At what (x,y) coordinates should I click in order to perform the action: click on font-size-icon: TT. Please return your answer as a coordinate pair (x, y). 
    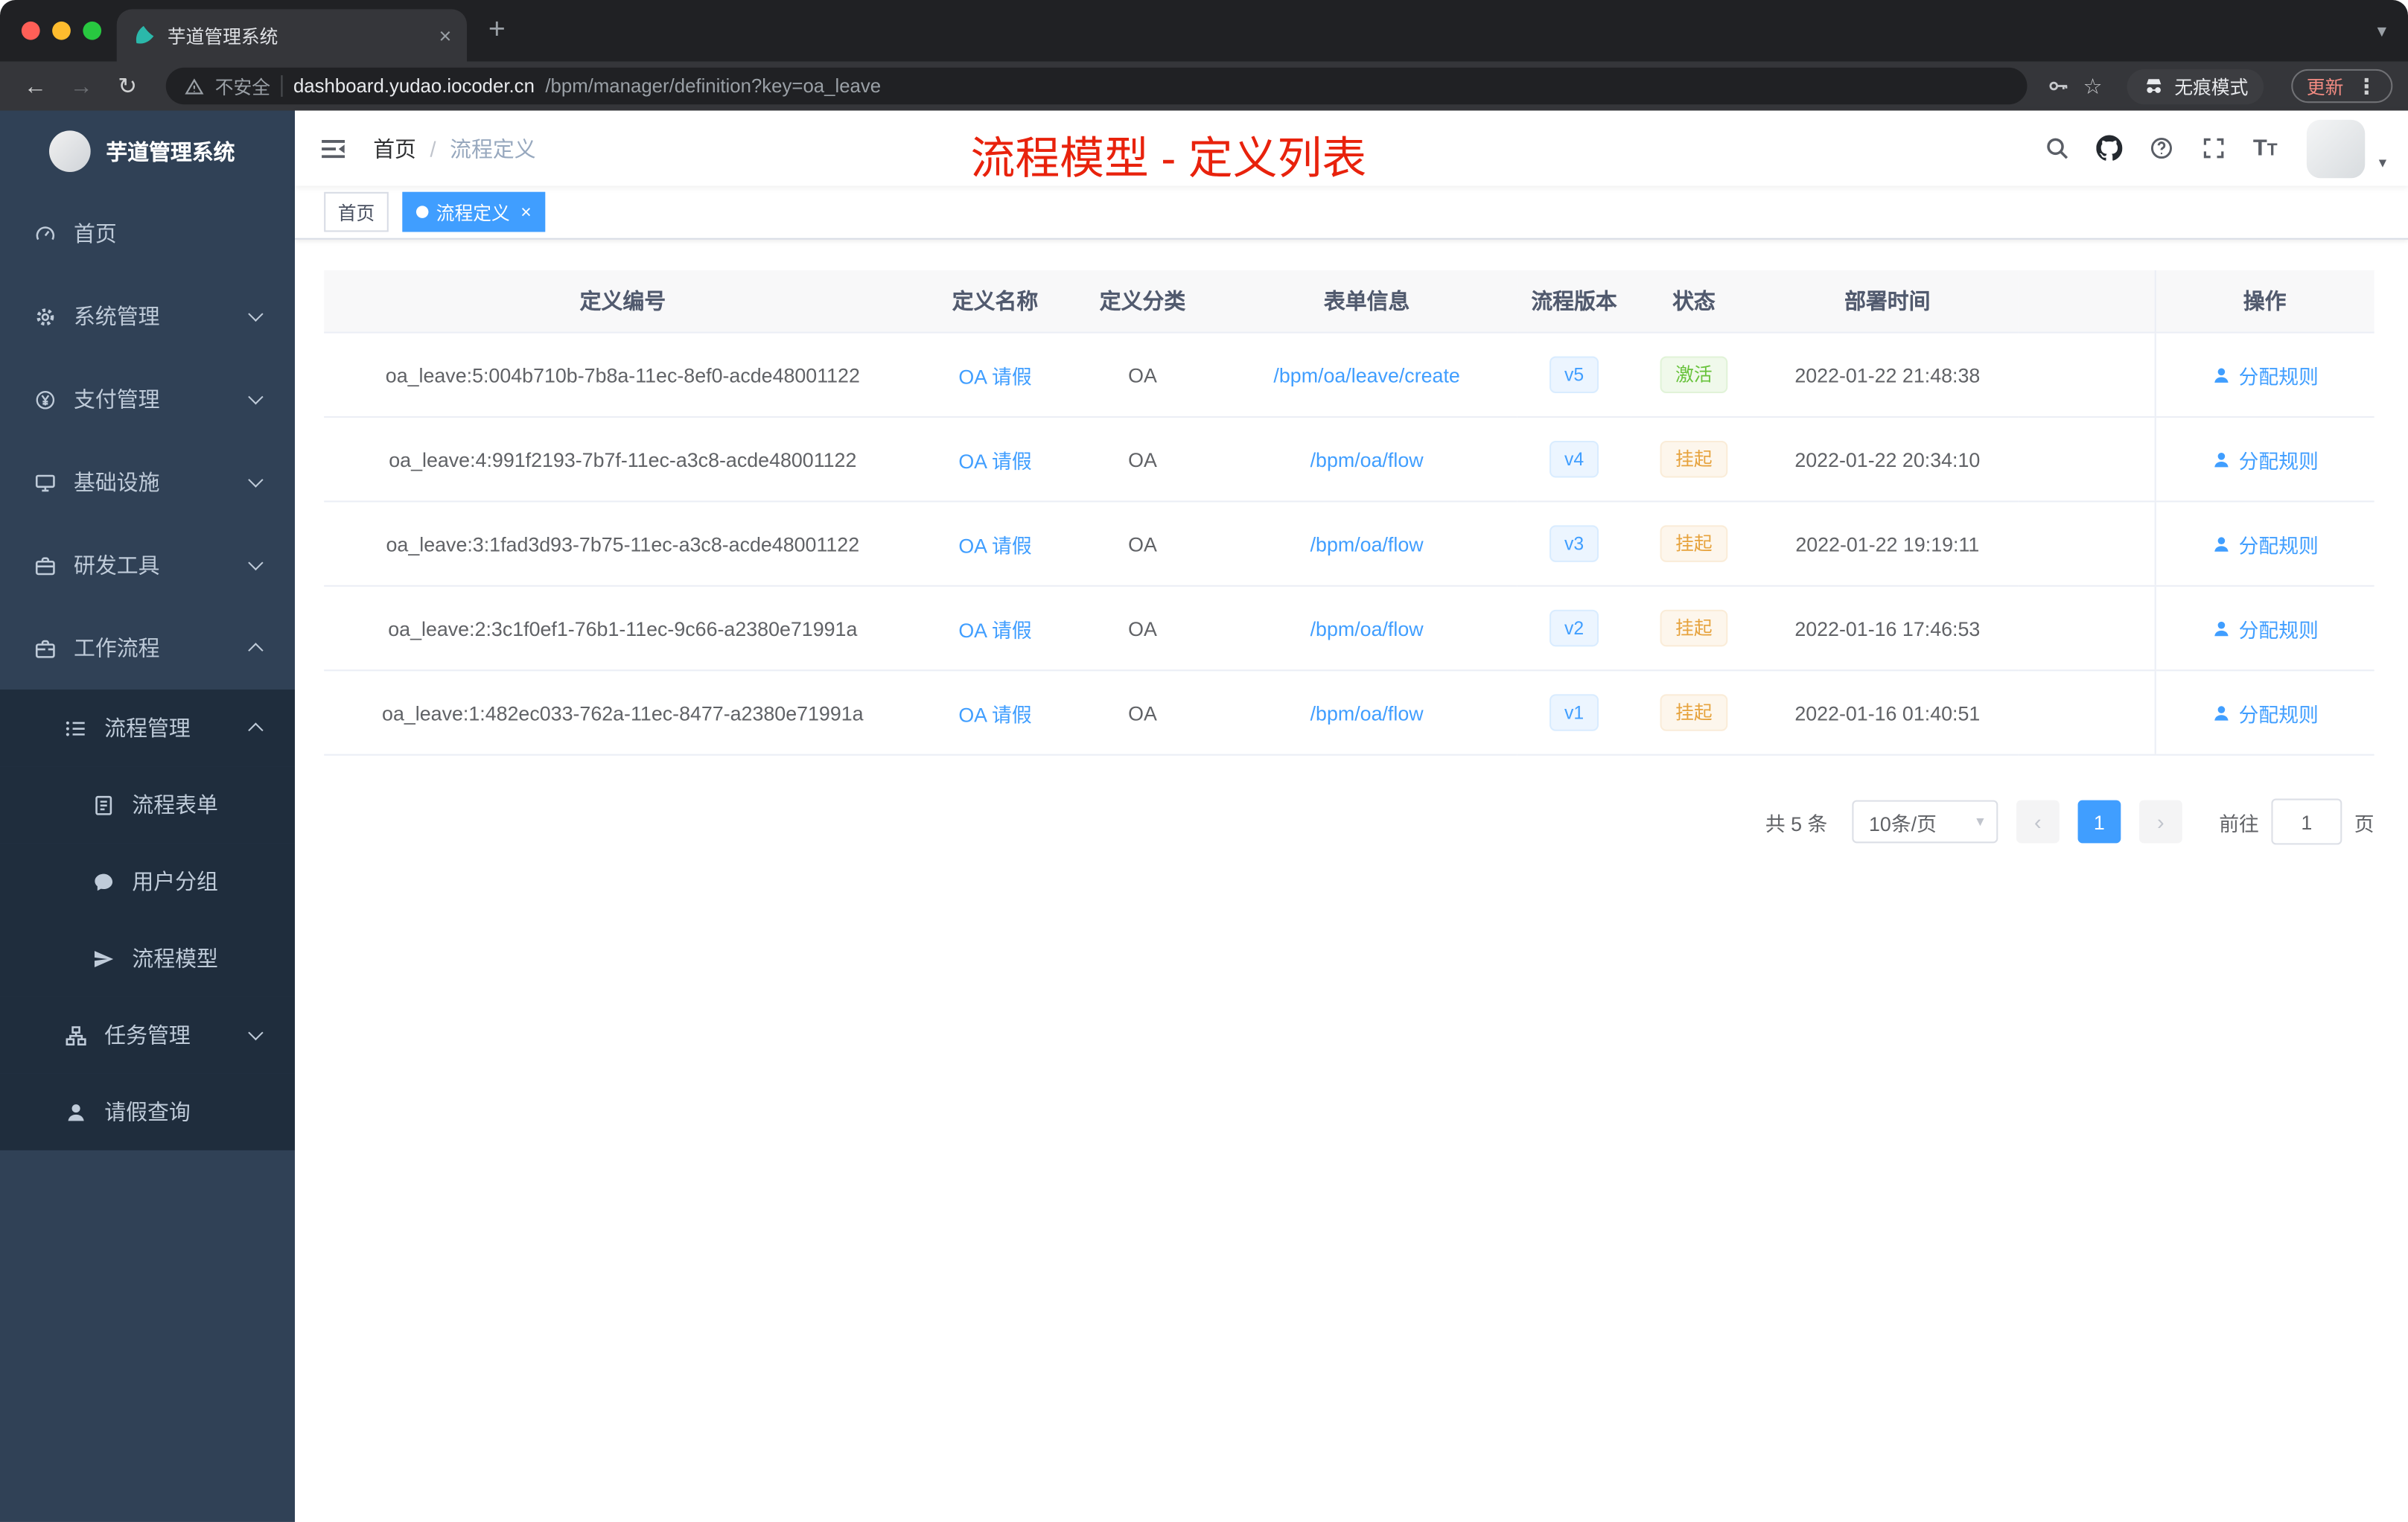
    Looking at the image, I should click on (2265, 148).